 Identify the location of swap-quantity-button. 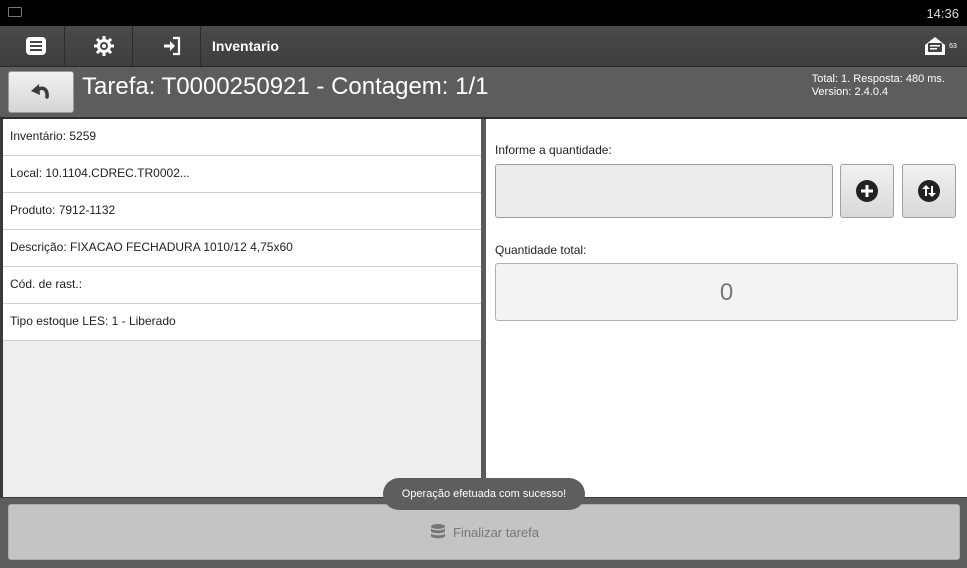
(929, 191).